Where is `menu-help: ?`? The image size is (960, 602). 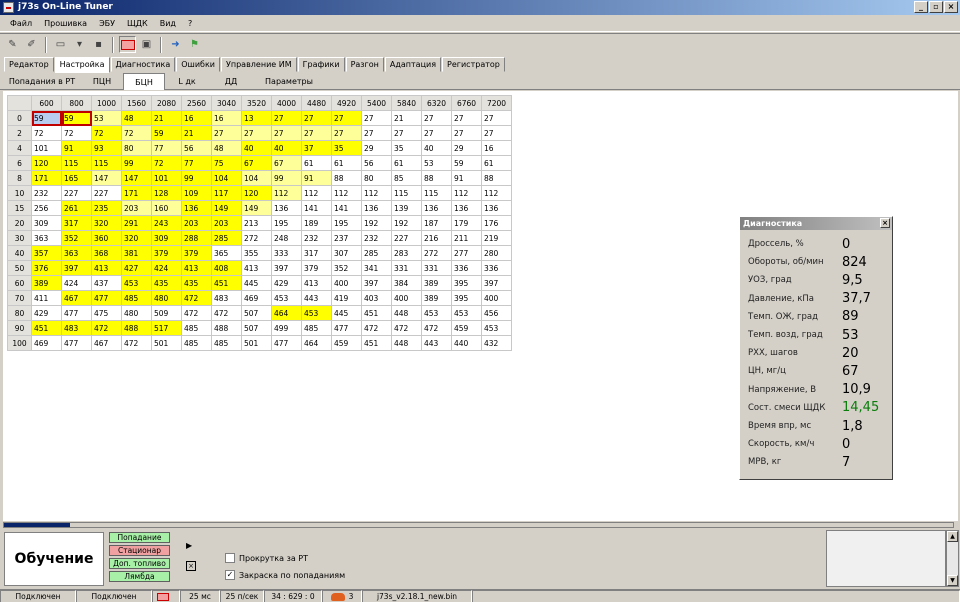
menu-help: ? is located at coordinates (190, 23).